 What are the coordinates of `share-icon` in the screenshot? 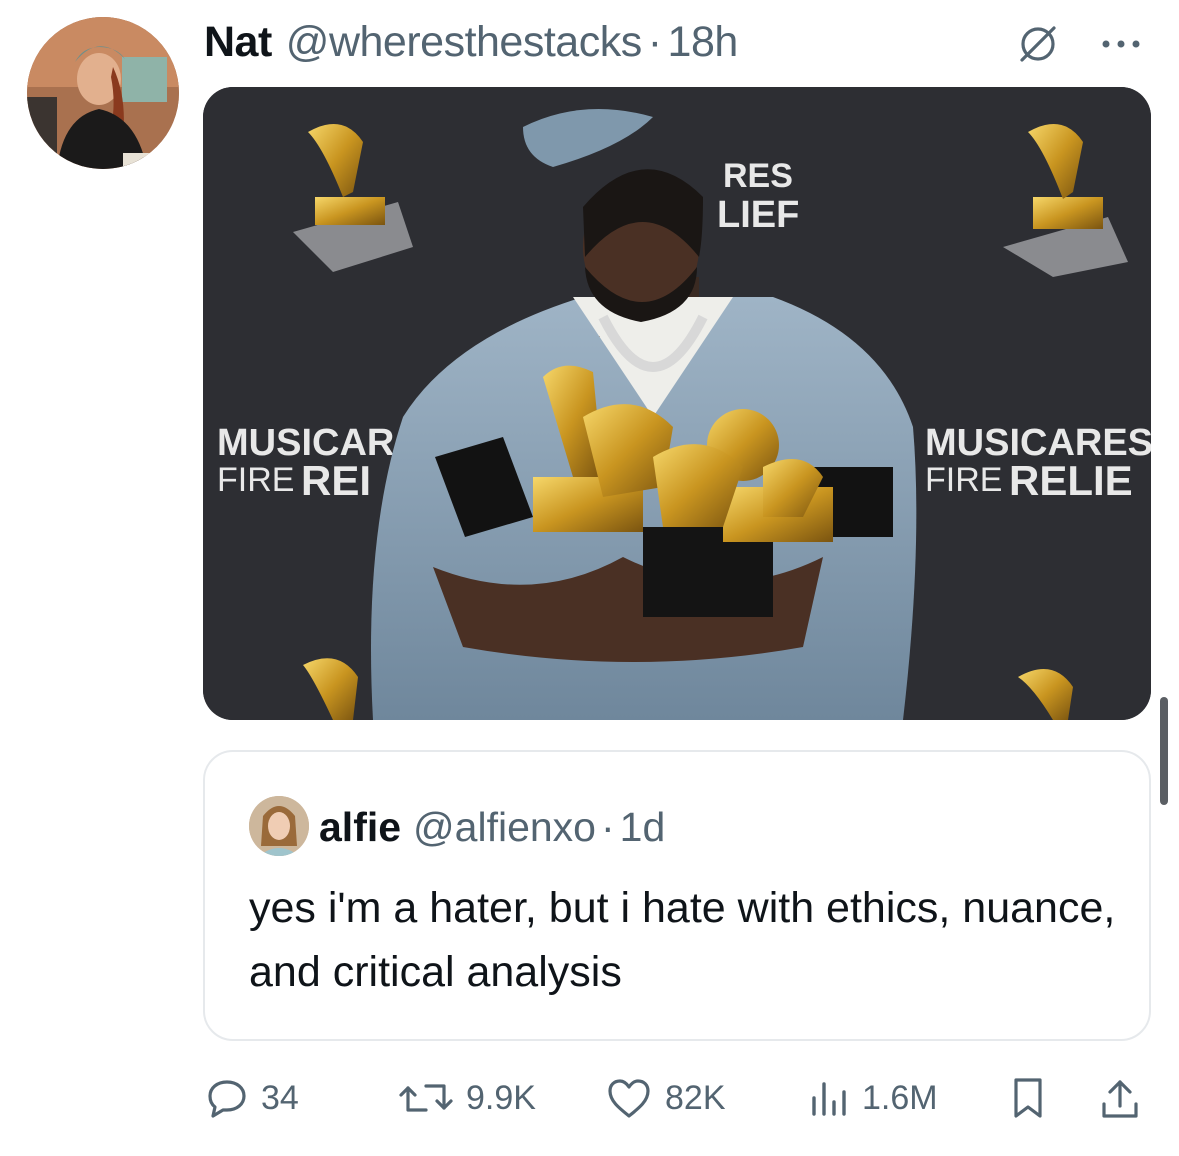 It's located at (1120, 1099).